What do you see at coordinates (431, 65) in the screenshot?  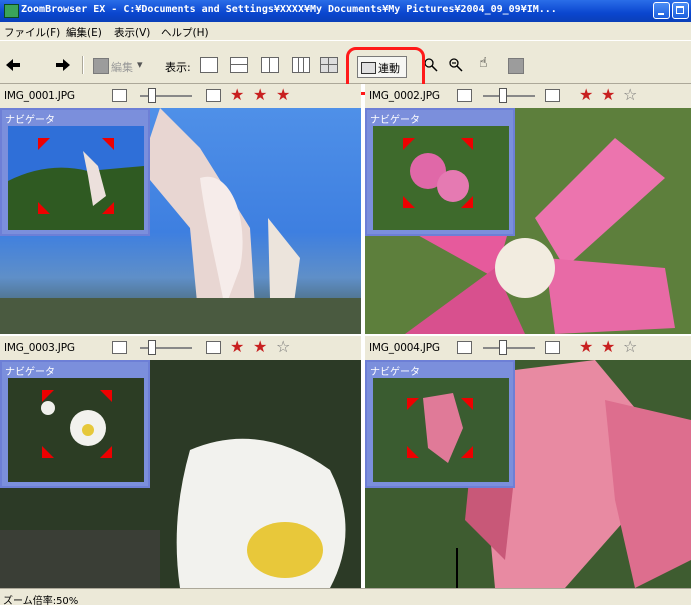 I see `zoom-in-icon` at bounding box center [431, 65].